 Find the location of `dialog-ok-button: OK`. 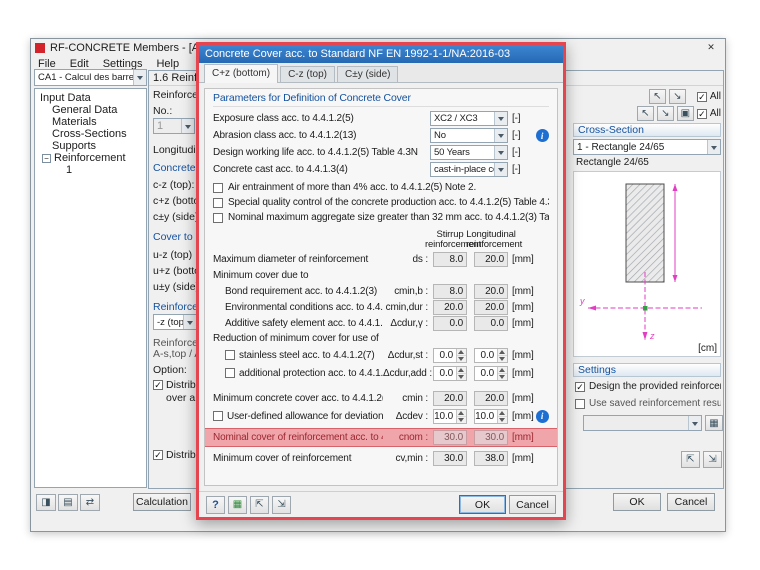

dialog-ok-button: OK is located at coordinates (482, 504).